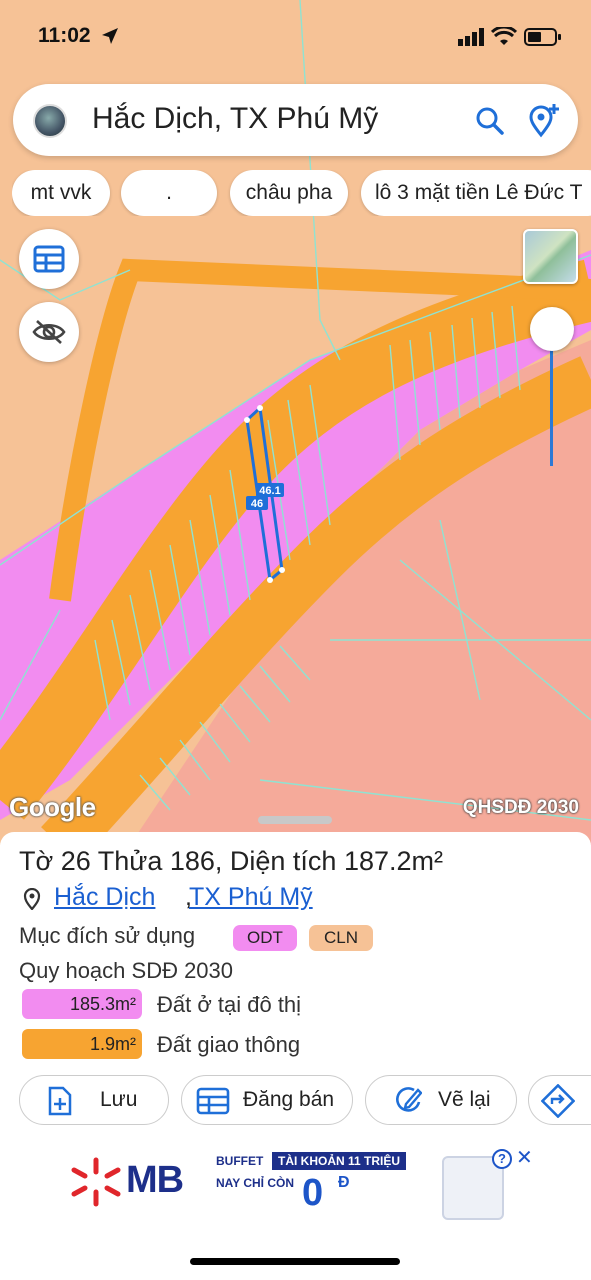  Describe the element at coordinates (476, 193) in the screenshot. I see `chip-4: lô 3 mặt tiền Lê Đức T` at that location.